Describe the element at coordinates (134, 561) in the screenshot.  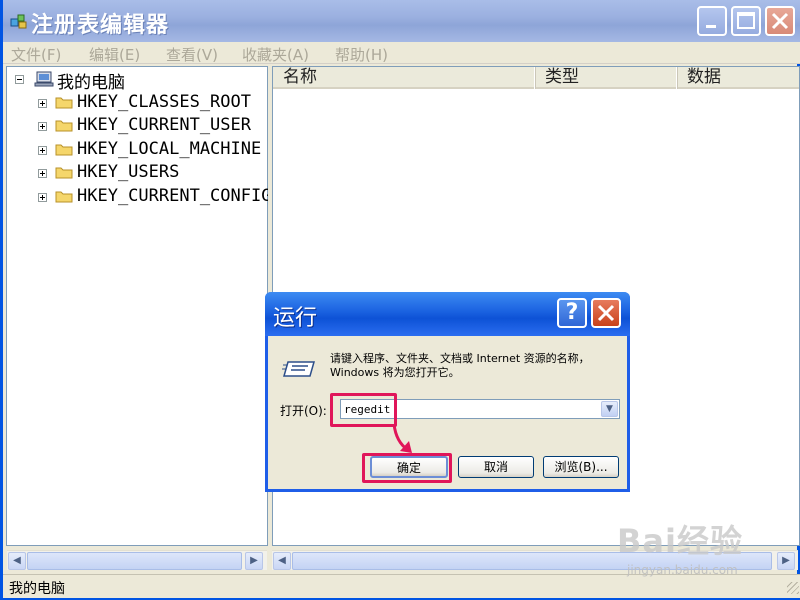
I see `scroll-thumb` at that location.